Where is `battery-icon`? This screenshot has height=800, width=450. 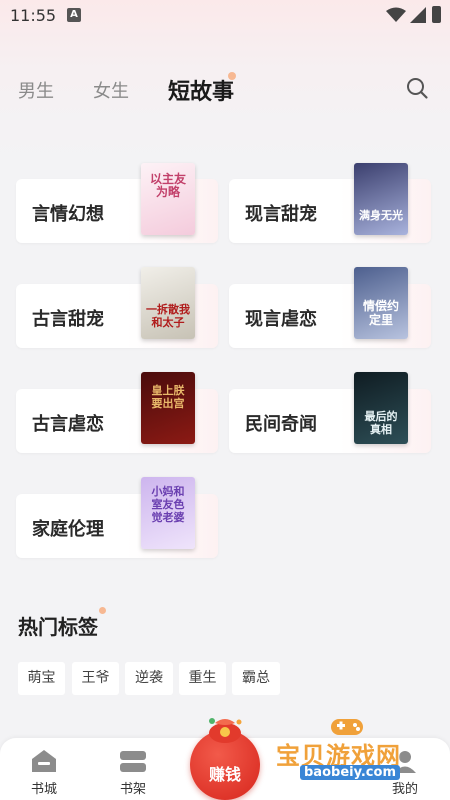
battery-icon is located at coordinates (436, 14).